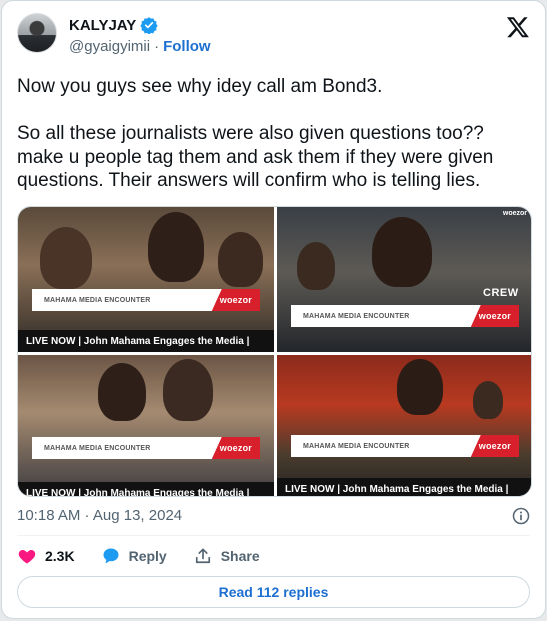 This screenshot has height=621, width=547. I want to click on speaker-figure, so click(420, 387).